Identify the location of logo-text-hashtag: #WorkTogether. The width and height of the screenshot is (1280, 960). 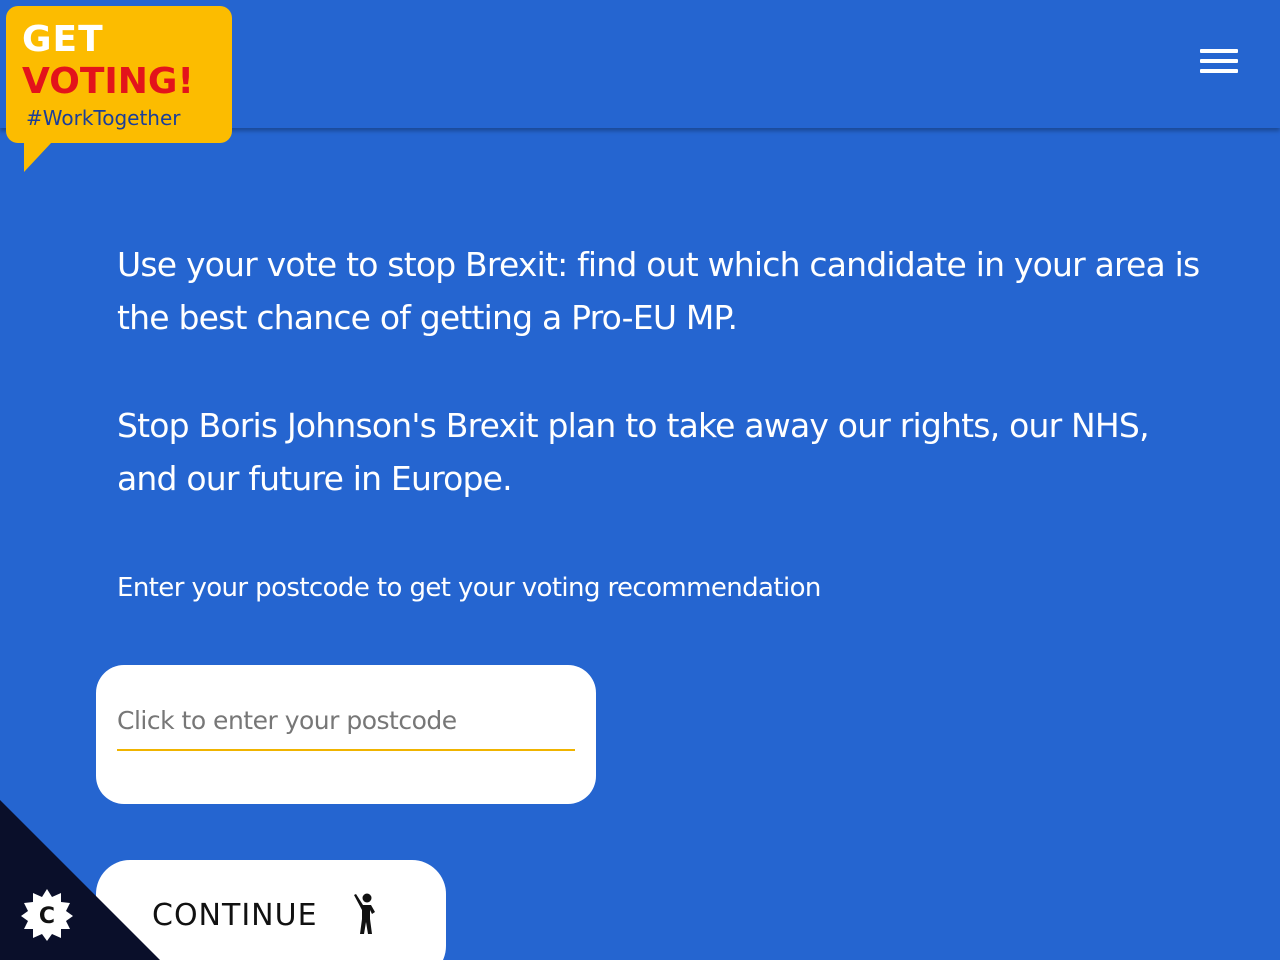
(103, 118).